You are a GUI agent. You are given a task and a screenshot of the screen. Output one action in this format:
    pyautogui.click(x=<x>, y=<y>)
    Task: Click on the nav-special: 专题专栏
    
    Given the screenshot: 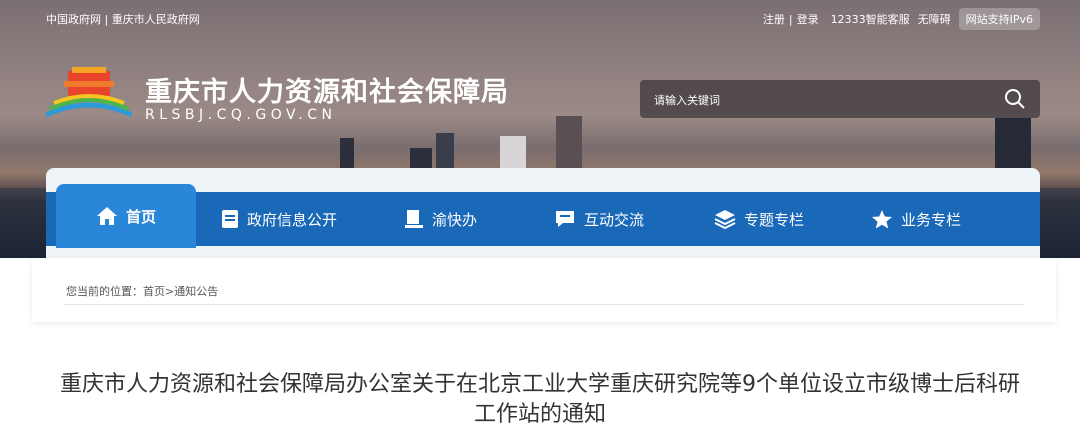 What is the action you would take?
    pyautogui.click(x=759, y=219)
    